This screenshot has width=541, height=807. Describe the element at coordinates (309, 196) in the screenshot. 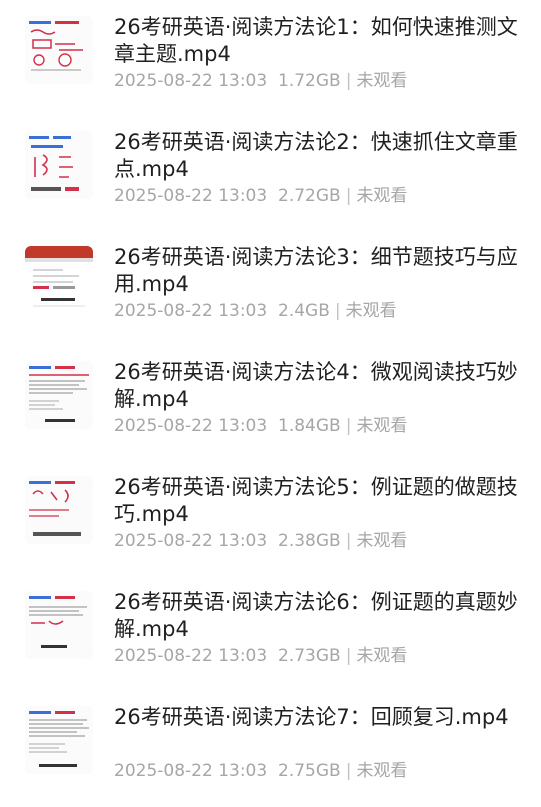

I see `video-size: 2.72GB` at that location.